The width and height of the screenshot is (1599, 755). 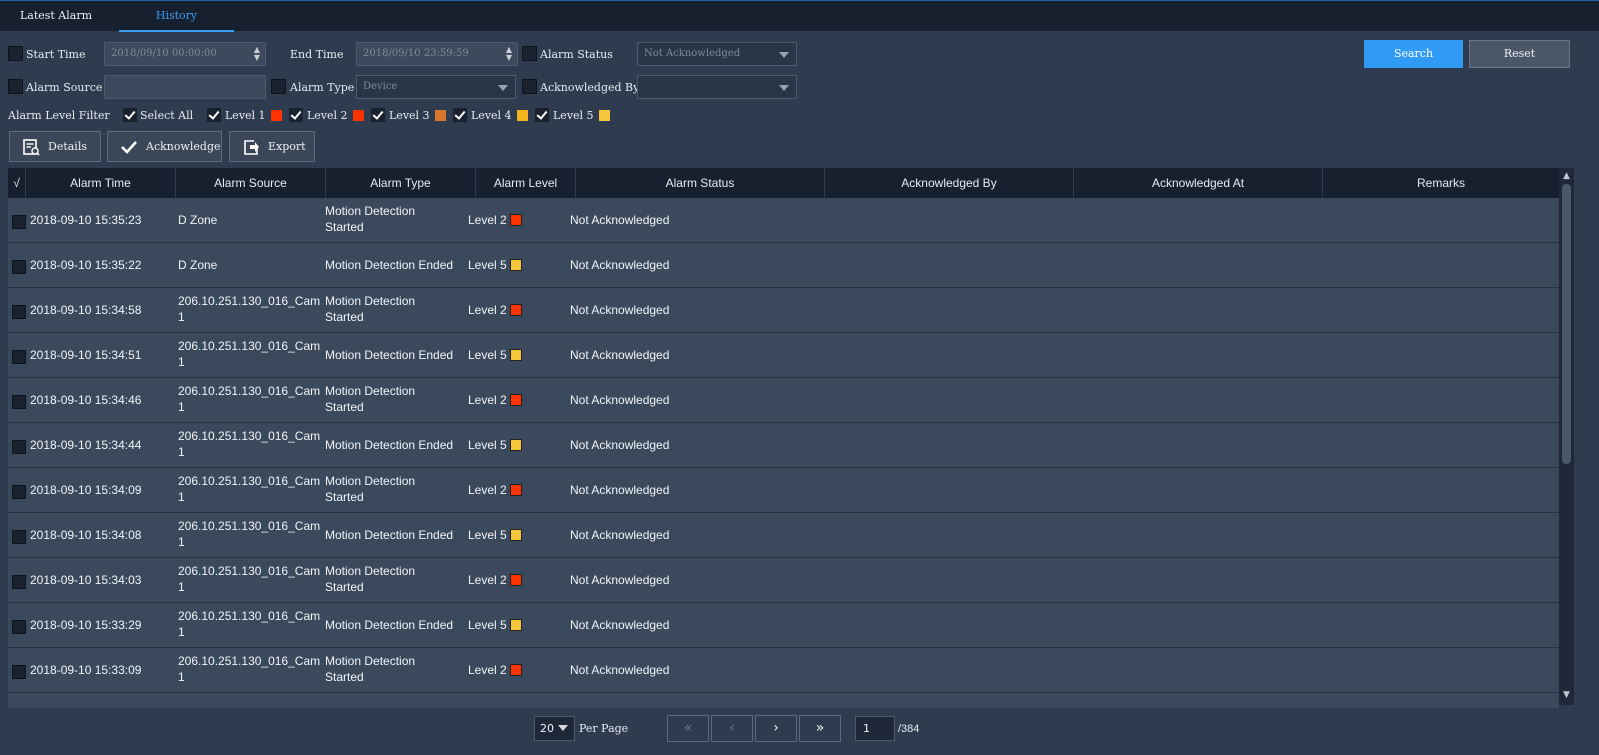 I want to click on alarm-status-select: Not Acknowledged, so click(x=717, y=54).